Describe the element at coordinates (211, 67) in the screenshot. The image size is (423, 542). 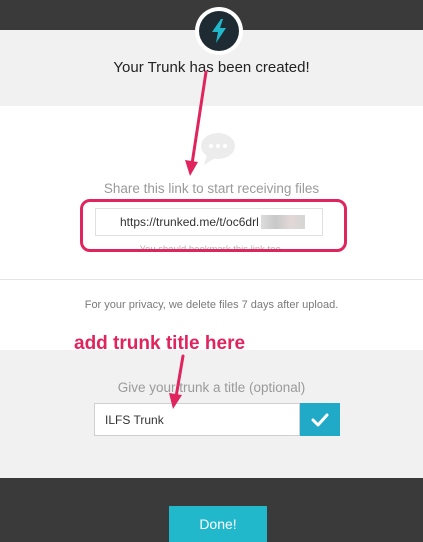
I see `modal-title: Your Trunk has been created!` at that location.